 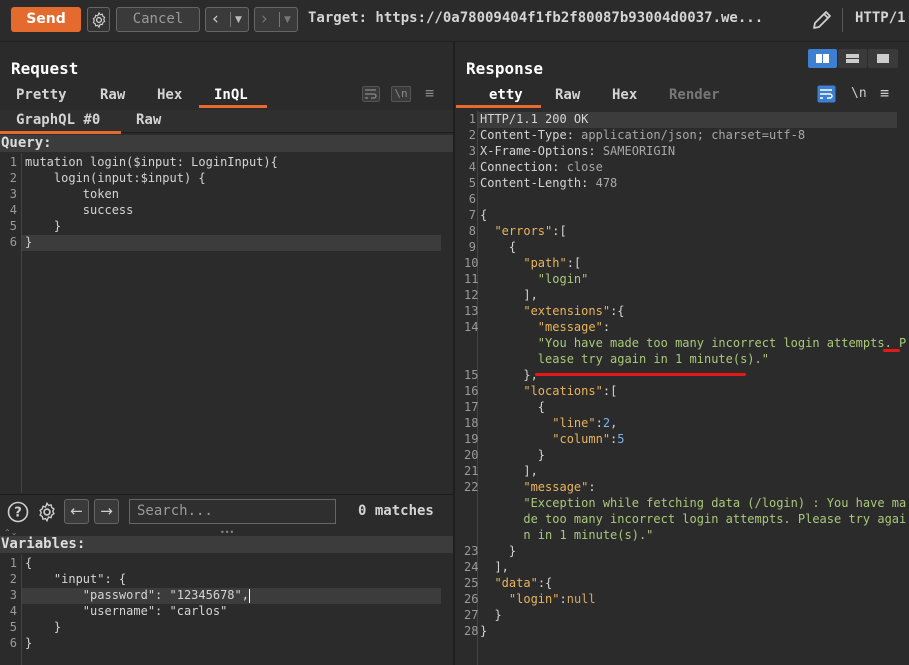 What do you see at coordinates (471, 631) in the screenshot?
I see `line-number: 28` at bounding box center [471, 631].